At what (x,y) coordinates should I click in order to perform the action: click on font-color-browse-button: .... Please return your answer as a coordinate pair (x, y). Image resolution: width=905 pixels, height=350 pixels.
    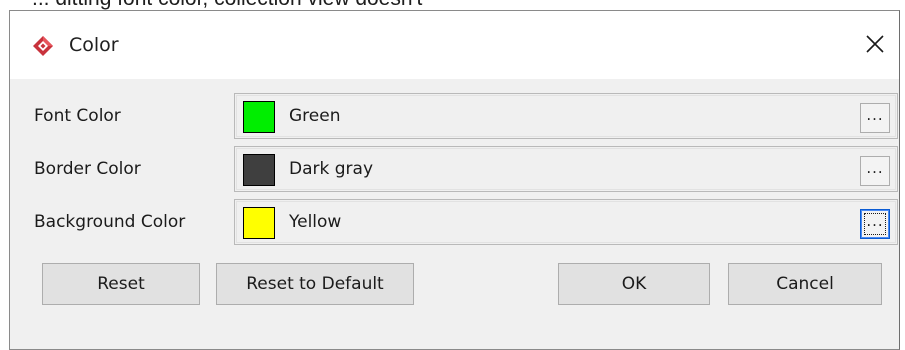
    Looking at the image, I should click on (875, 118).